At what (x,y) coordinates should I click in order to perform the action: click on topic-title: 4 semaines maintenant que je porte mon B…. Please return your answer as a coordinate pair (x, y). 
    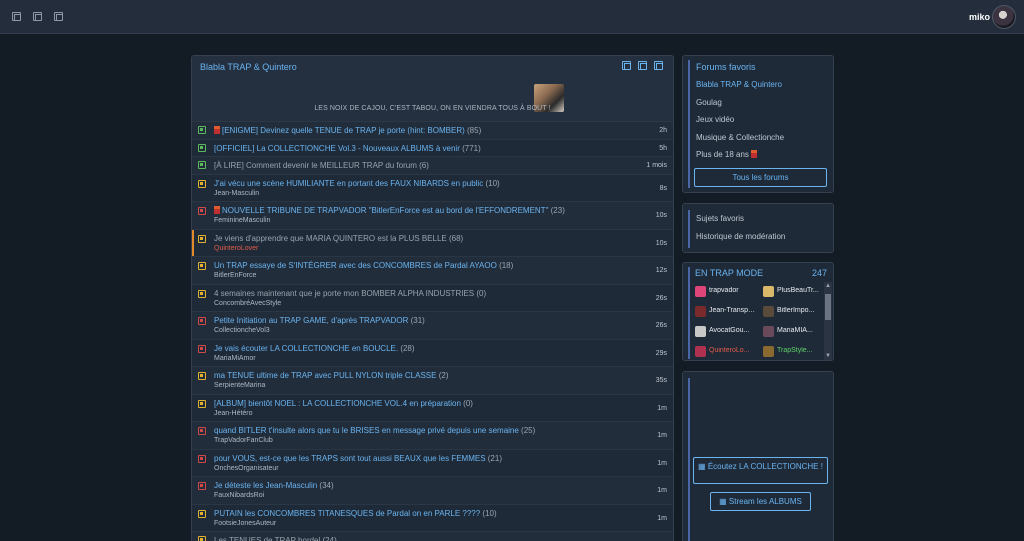
    Looking at the image, I should click on (350, 293).